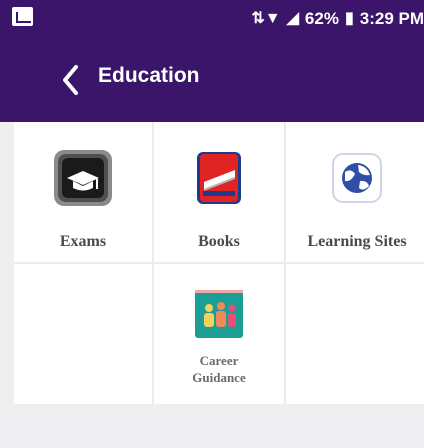 Image resolution: width=424 pixels, height=448 pixels. I want to click on globe-icon, so click(357, 178).